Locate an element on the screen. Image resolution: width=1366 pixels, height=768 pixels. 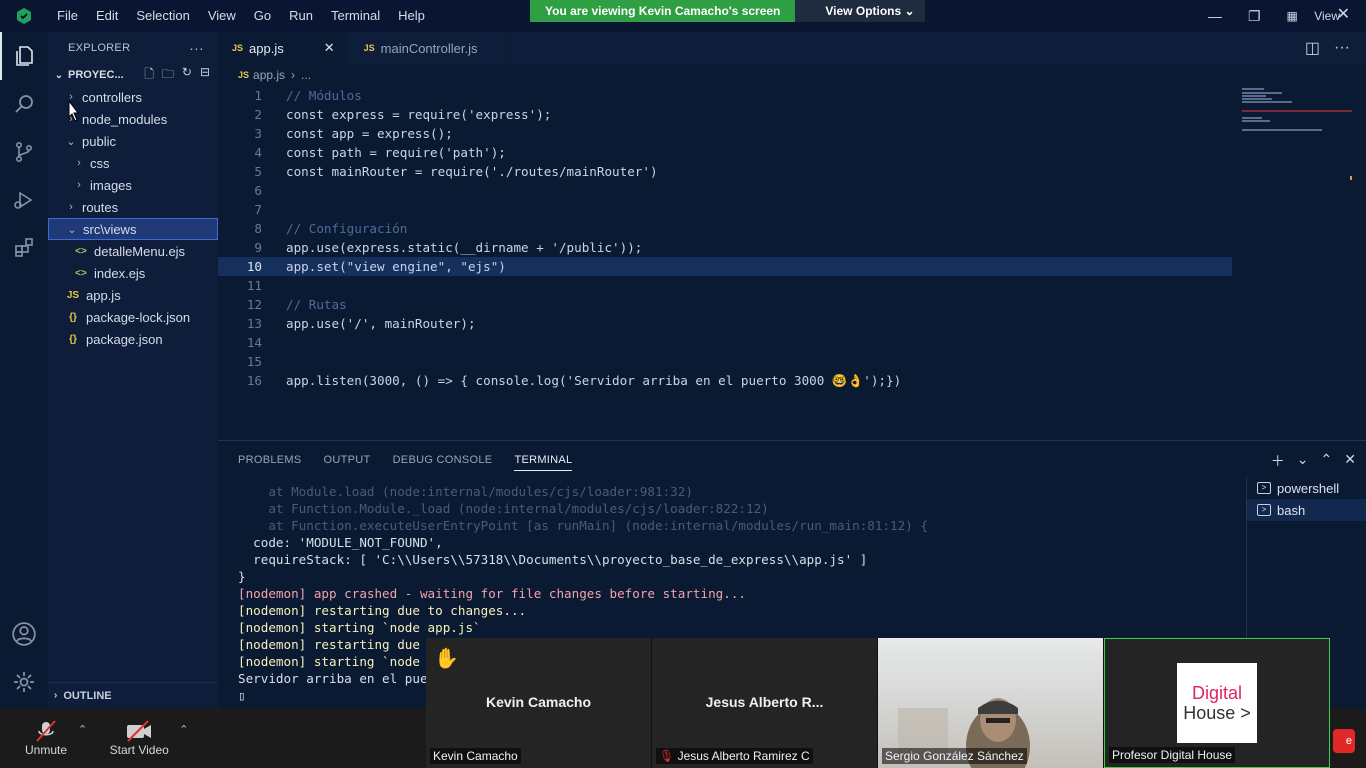
tree-item: <> index.ejs is located at coordinates (133, 273).